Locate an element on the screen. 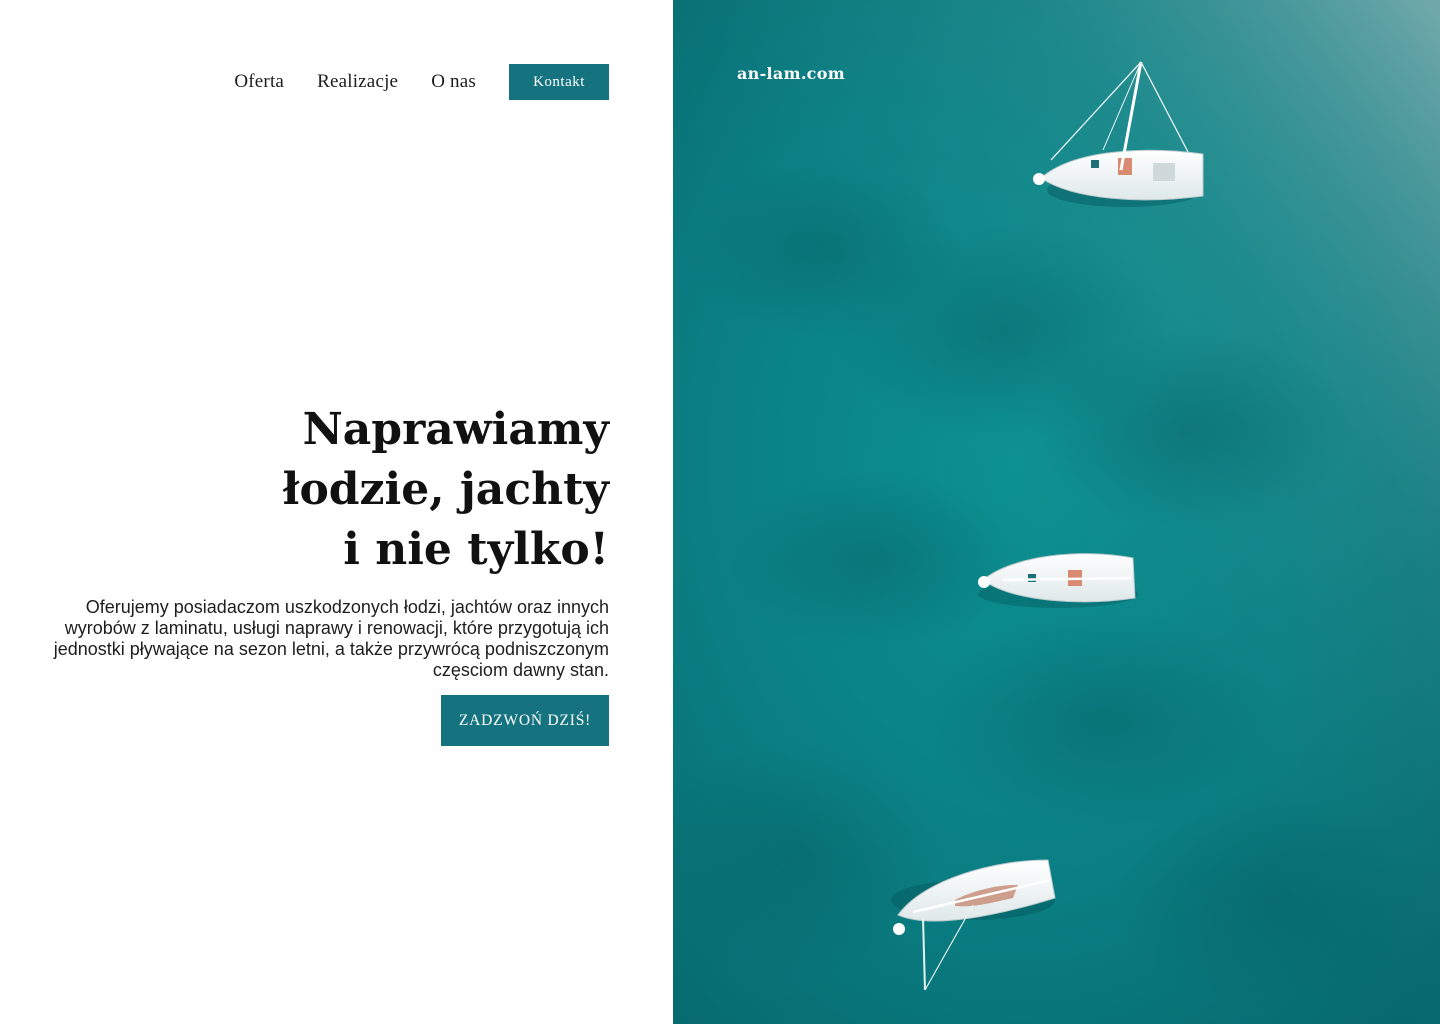 Image resolution: width=1440 pixels, height=1024 pixels. contact-button: Kontakt is located at coordinates (559, 82).